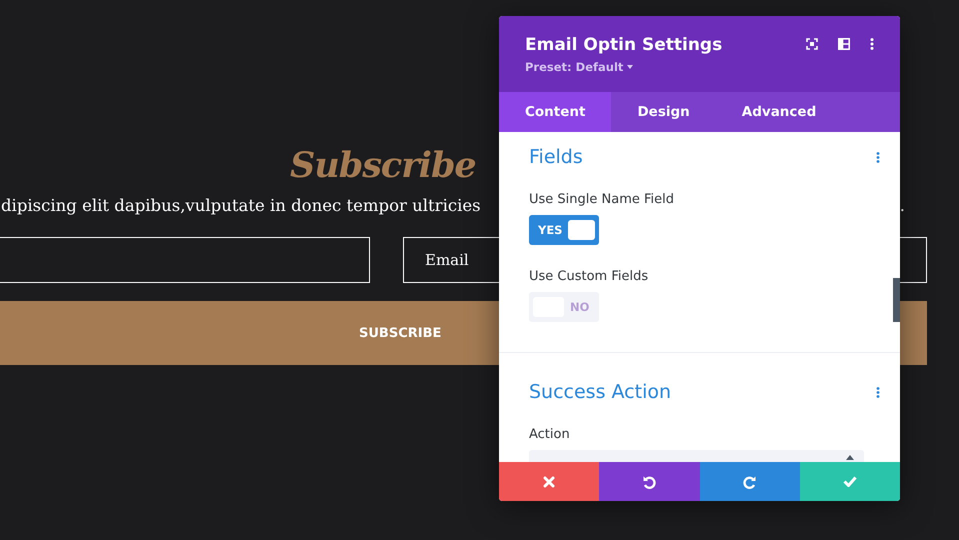 The width and height of the screenshot is (959, 540). What do you see at coordinates (555, 112) in the screenshot?
I see `tab: Content` at bounding box center [555, 112].